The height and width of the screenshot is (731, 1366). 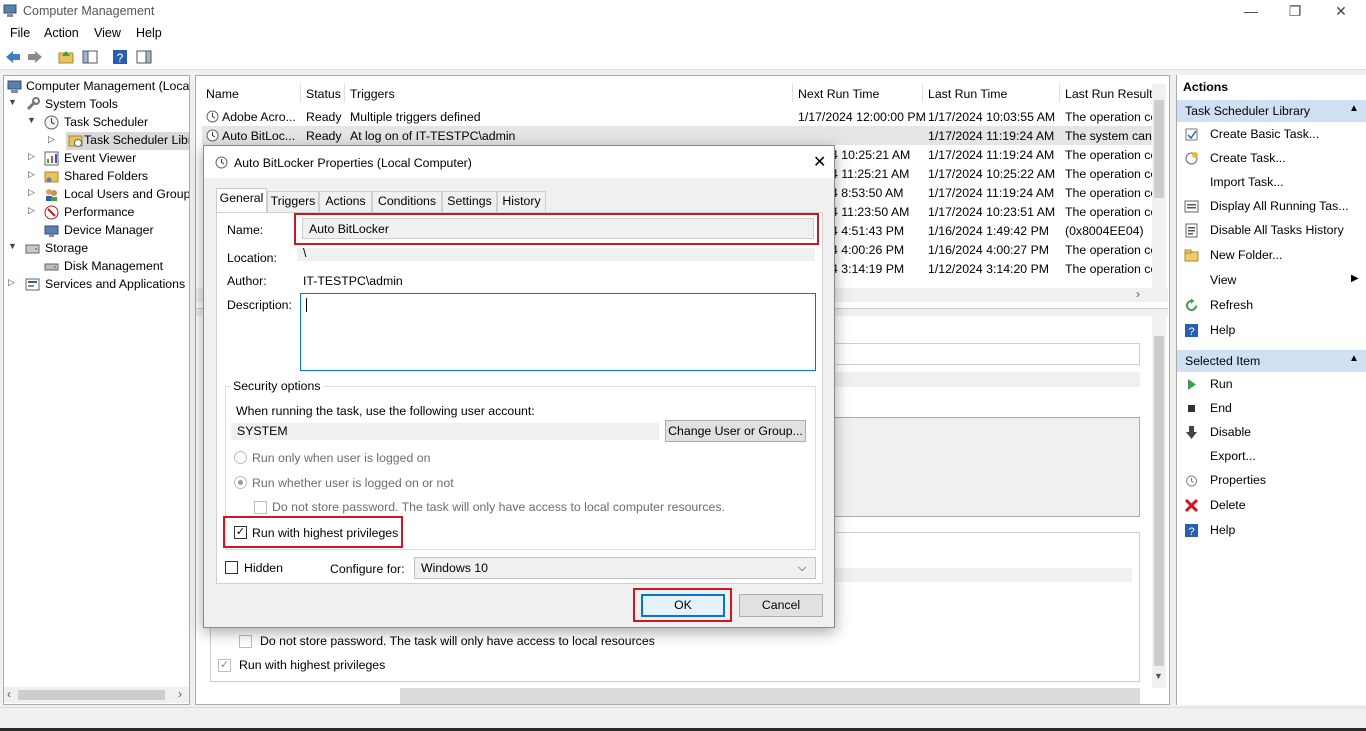 What do you see at coordinates (240, 482) in the screenshot?
I see `run-whether-radio` at bounding box center [240, 482].